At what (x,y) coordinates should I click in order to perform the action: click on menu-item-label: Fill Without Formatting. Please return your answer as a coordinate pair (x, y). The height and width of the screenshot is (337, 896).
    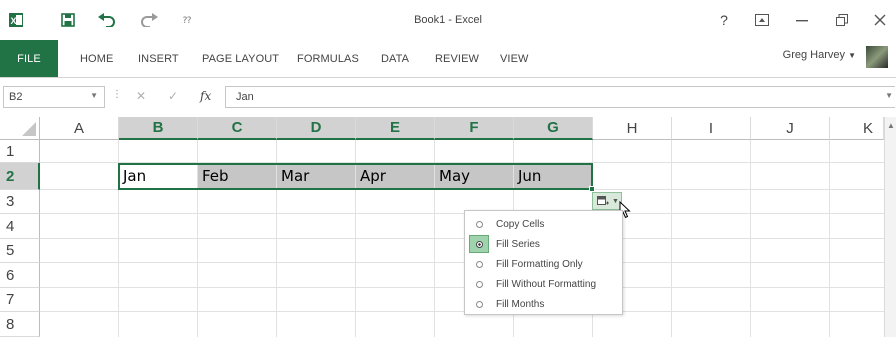
    Looking at the image, I should click on (546, 284).